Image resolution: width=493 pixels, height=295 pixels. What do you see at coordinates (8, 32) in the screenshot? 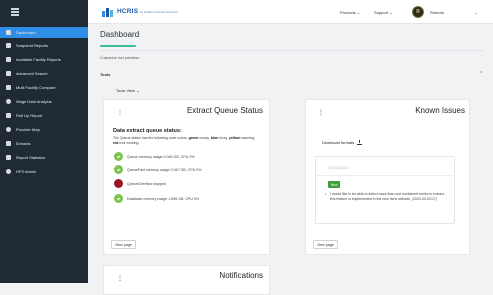
I see `dashboard-icon` at bounding box center [8, 32].